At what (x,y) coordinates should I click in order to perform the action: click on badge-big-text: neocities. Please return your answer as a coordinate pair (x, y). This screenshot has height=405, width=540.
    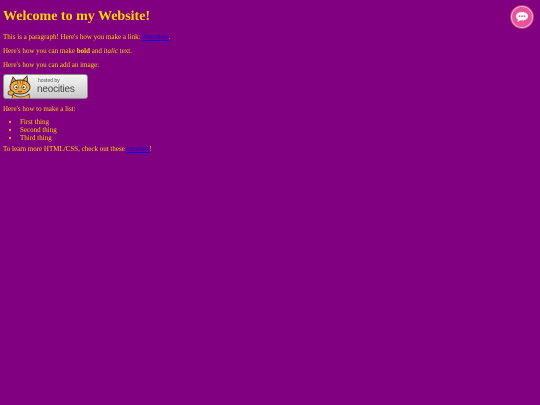
    Looking at the image, I should click on (56, 89).